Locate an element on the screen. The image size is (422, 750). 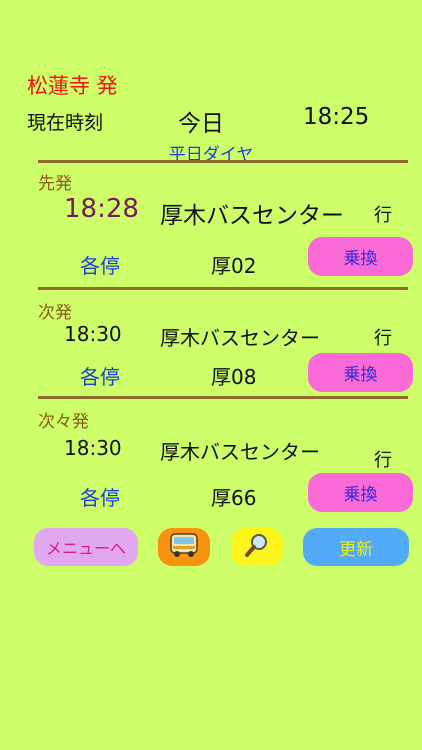
current-time-label: 現在時刻 is located at coordinates (65, 123).